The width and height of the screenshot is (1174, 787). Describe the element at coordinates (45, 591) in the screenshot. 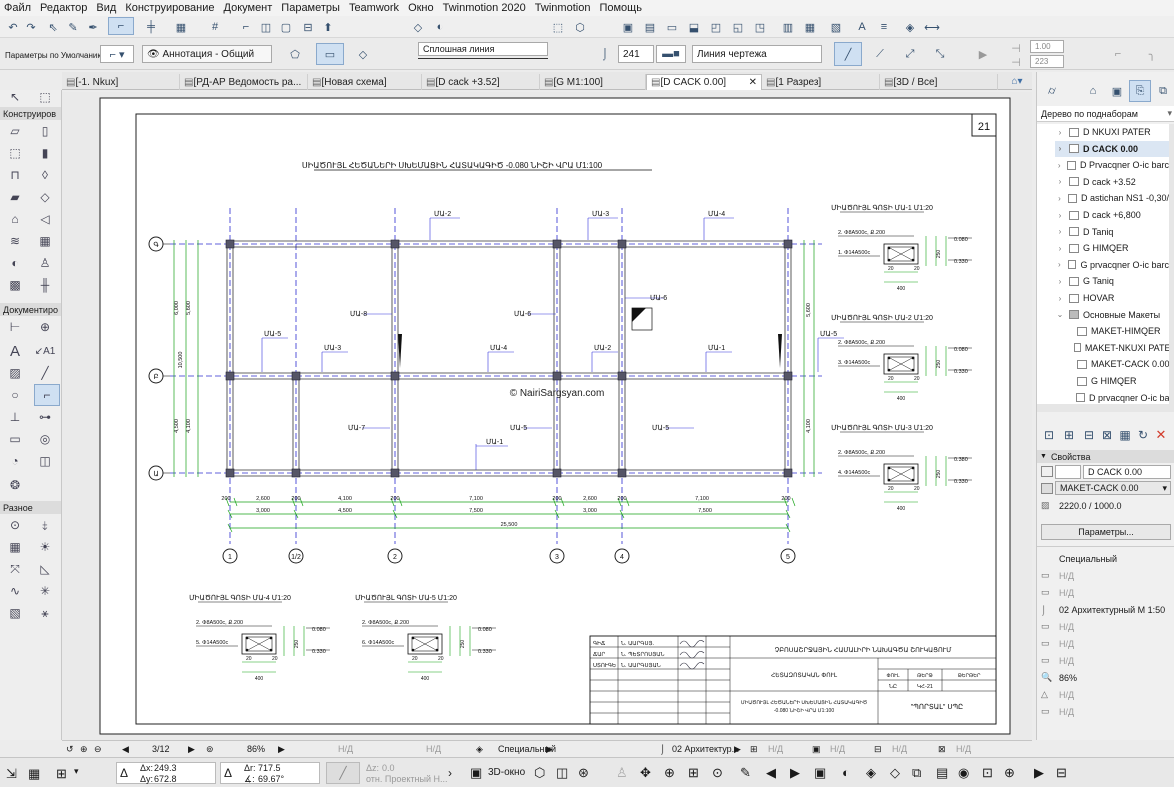

I see `hotspot-icon: ✳` at that location.